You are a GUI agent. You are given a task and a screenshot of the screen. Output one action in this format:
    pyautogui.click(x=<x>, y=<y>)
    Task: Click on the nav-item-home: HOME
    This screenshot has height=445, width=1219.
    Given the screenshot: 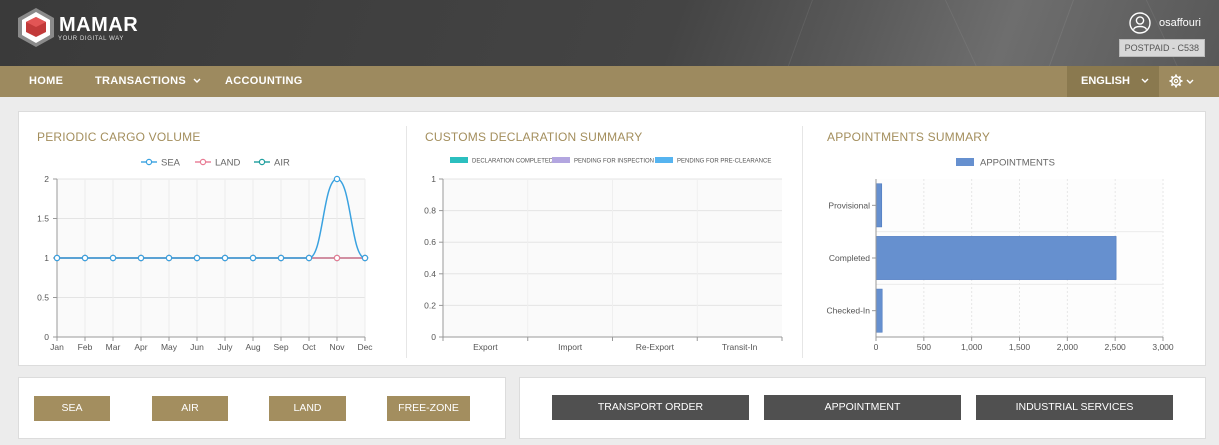 What is the action you would take?
    pyautogui.click(x=46, y=81)
    